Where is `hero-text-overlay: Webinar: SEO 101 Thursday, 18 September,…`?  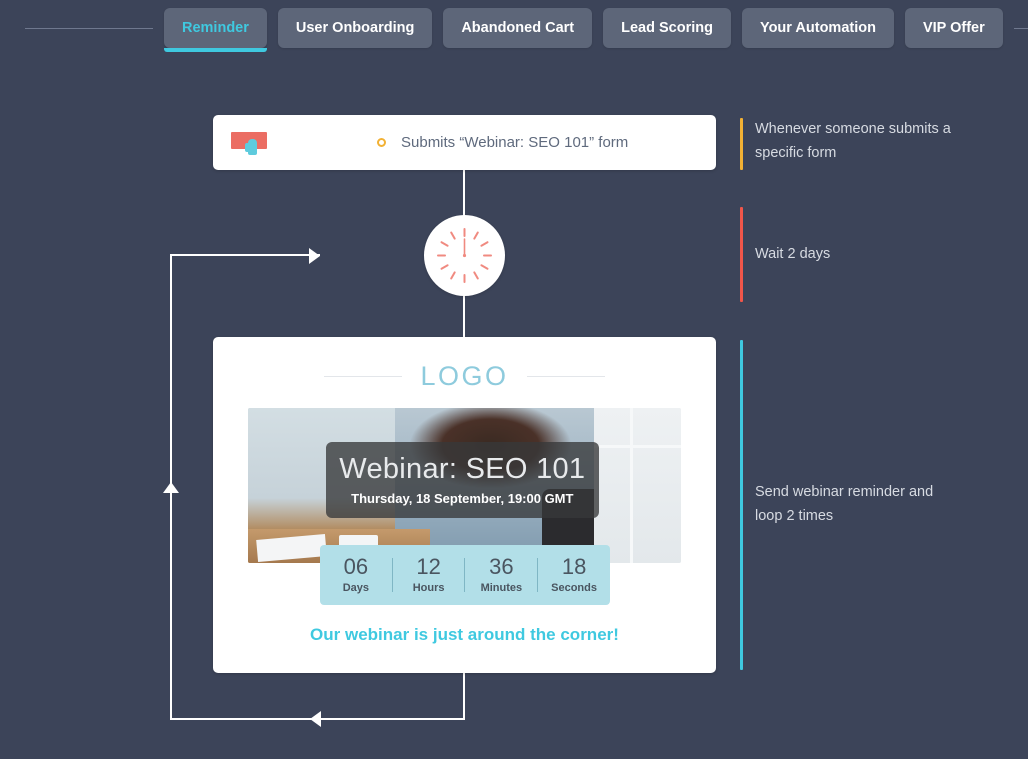
hero-text-overlay: Webinar: SEO 101 Thursday, 18 September,… is located at coordinates (462, 480).